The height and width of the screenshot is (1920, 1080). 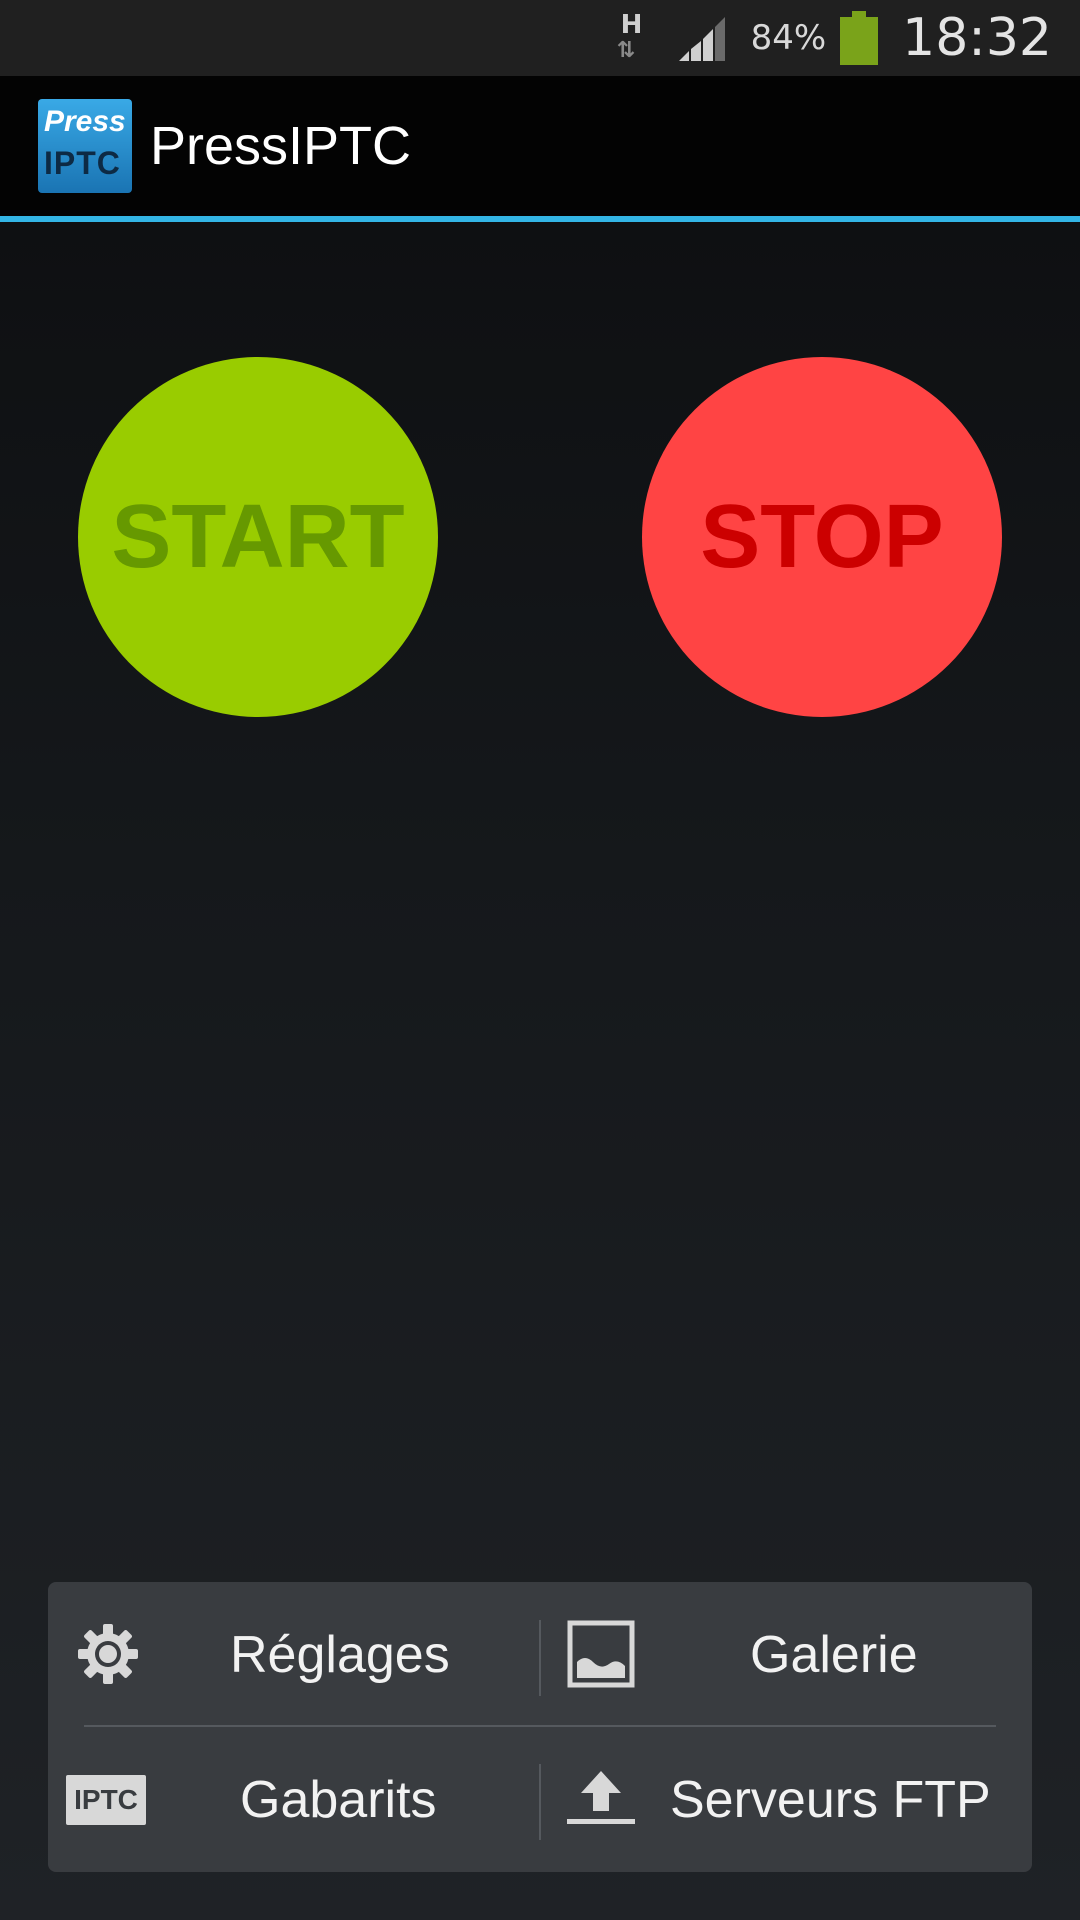 What do you see at coordinates (340, 1654) in the screenshot?
I see `menu-item-label: Réglages` at bounding box center [340, 1654].